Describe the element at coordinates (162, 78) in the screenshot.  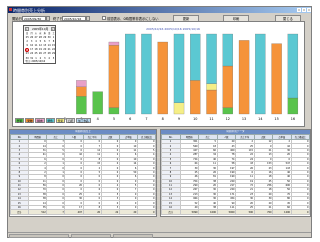
I see `bar-segment-8-orange` at that location.